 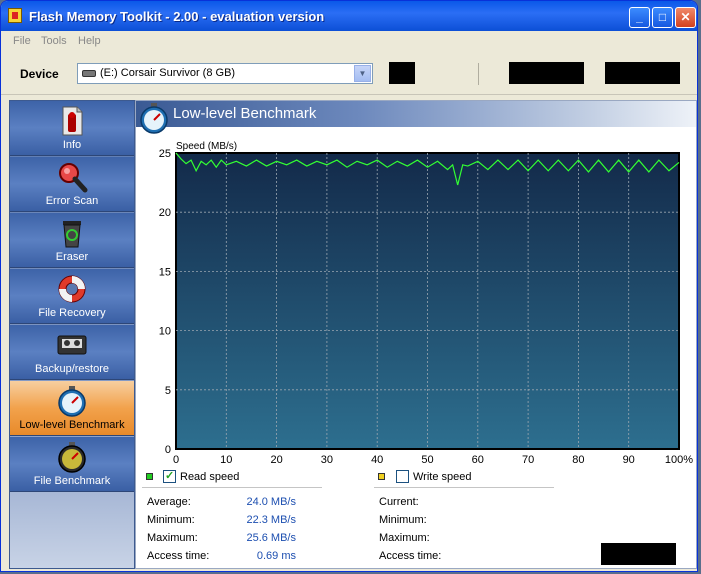 What do you see at coordinates (206, 146) in the screenshot?
I see `y-axis-label: Speed (MB/s)` at bounding box center [206, 146].